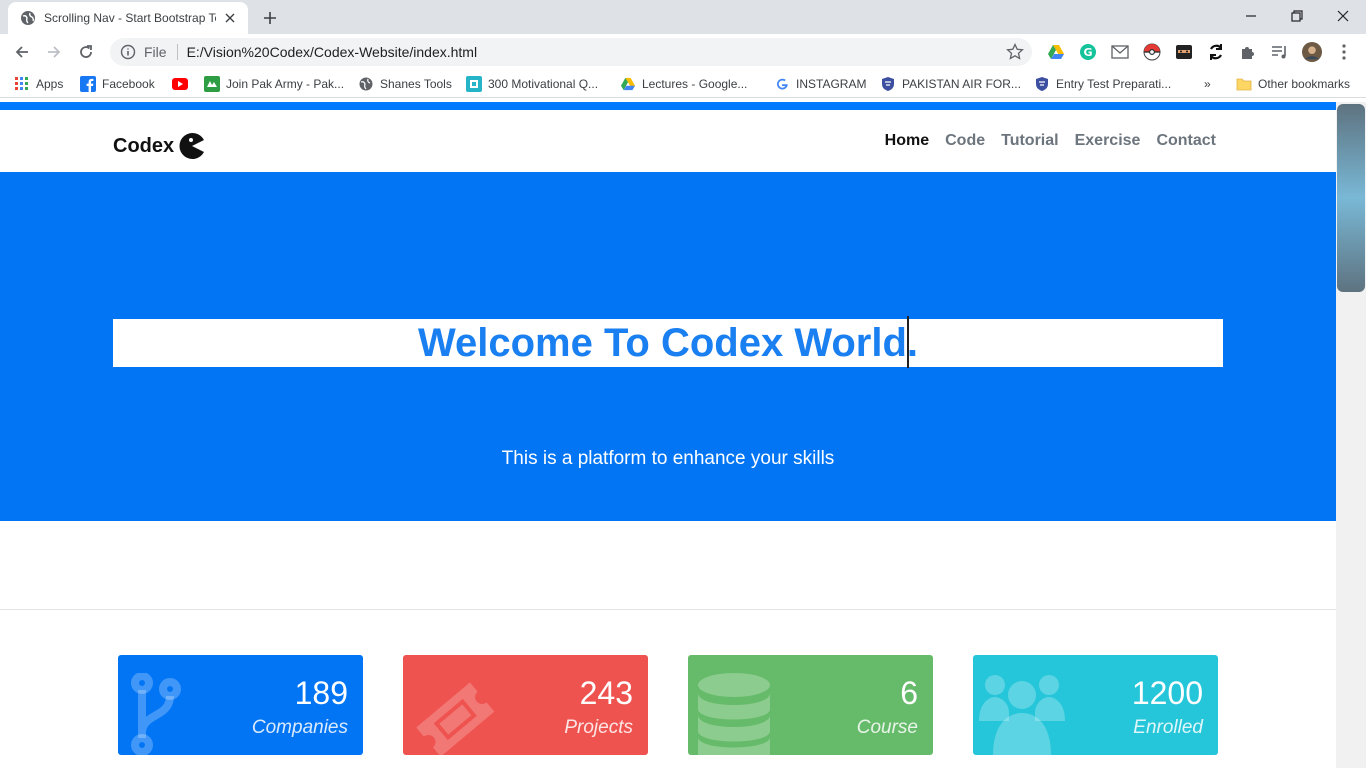 This screenshot has height=768, width=1366. Describe the element at coordinates (1108, 141) in the screenshot. I see `nav-exercise: Exercise` at that location.